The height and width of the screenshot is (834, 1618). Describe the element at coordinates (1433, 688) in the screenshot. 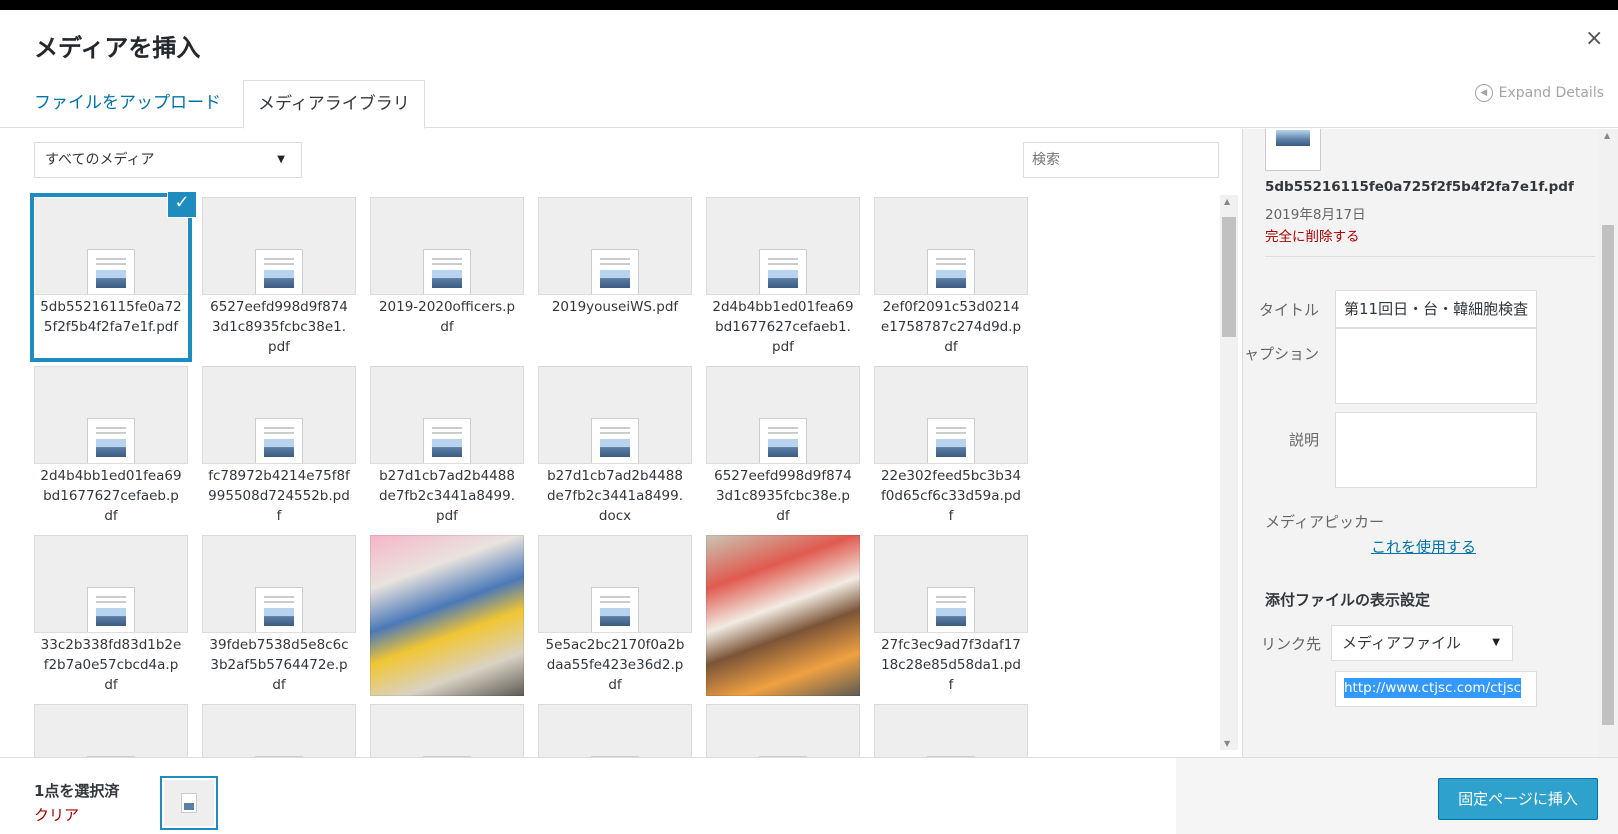

I see `link-url-value: http://www.ctjsc.com/ctjsc` at that location.